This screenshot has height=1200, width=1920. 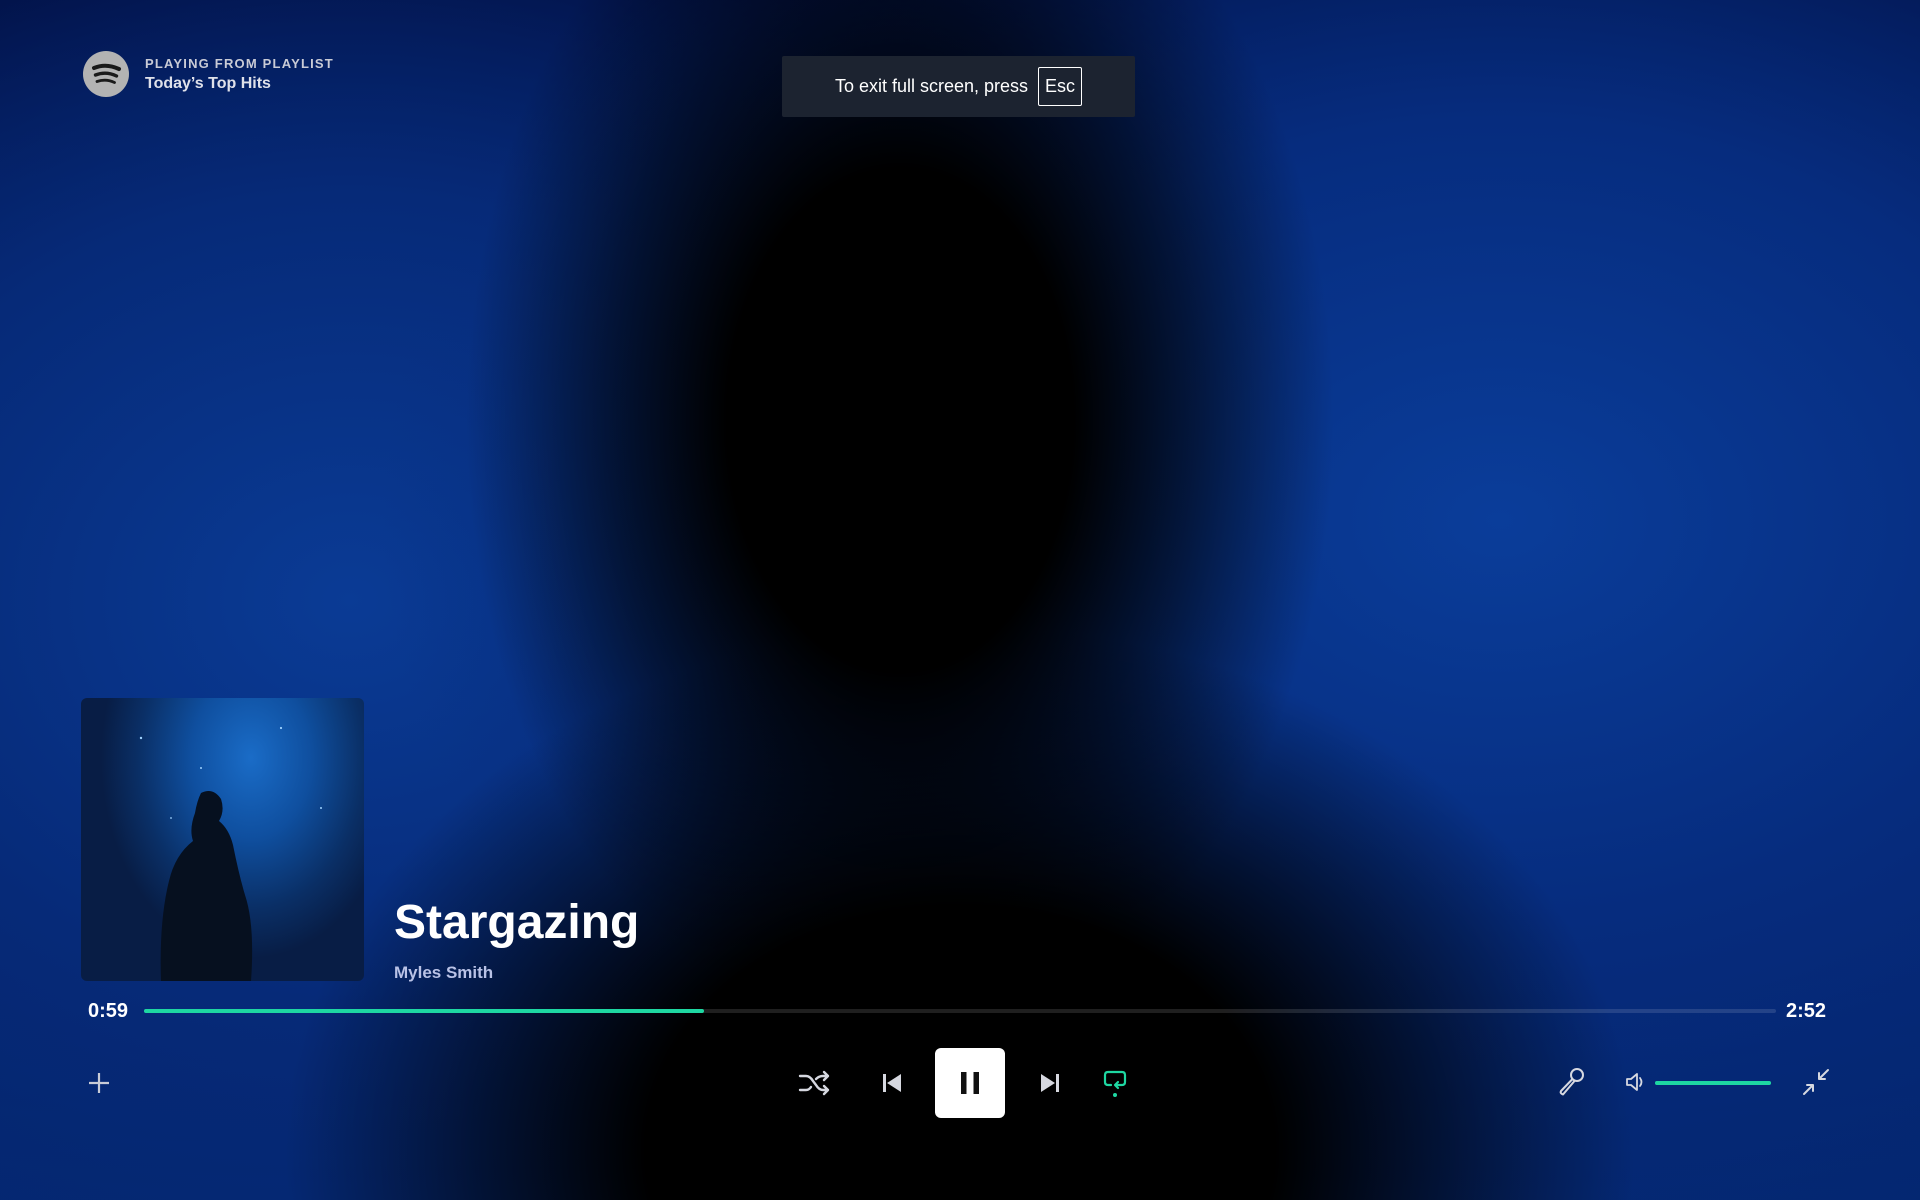 What do you see at coordinates (424, 1011) in the screenshot?
I see `progress-fill` at bounding box center [424, 1011].